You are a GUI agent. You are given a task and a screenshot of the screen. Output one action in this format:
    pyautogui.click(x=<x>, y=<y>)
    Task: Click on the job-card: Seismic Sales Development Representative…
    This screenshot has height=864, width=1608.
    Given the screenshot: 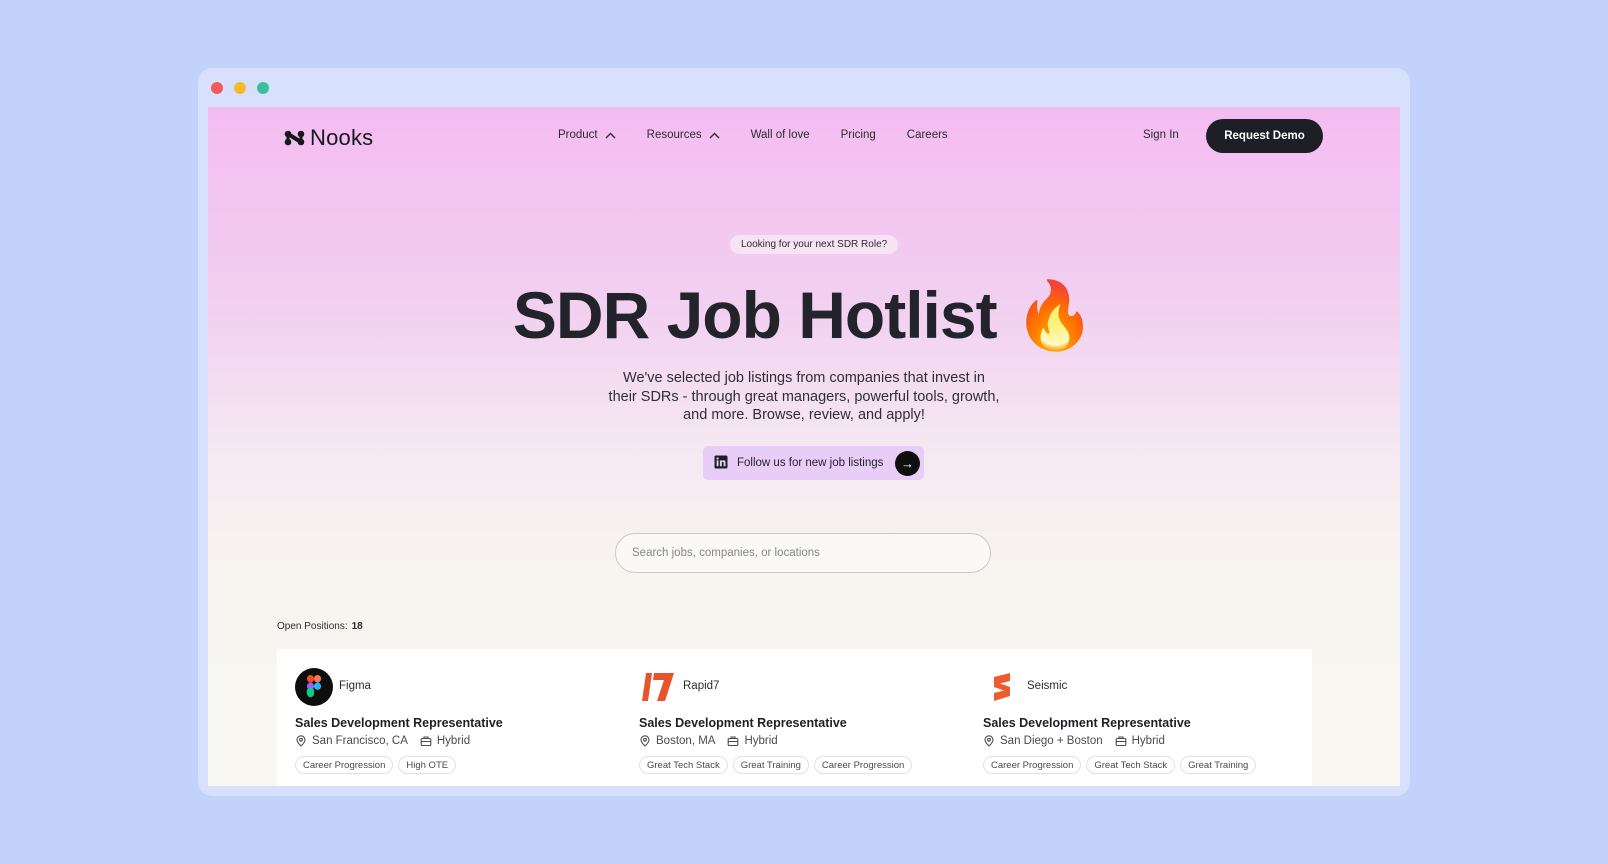 What is the action you would take?
    pyautogui.click(x=1138, y=717)
    